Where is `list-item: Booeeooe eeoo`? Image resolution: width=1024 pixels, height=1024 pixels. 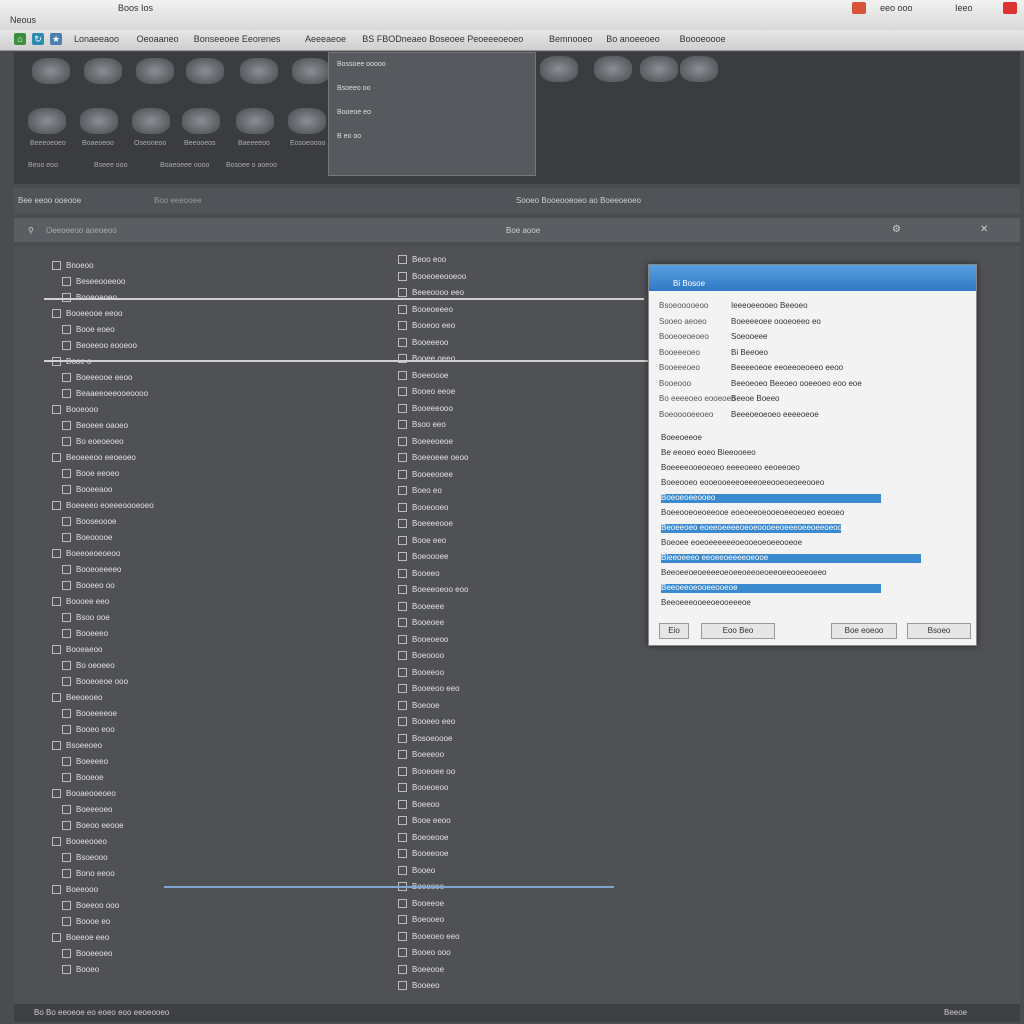 list-item: Booeeooe eeoo is located at coordinates (87, 313).